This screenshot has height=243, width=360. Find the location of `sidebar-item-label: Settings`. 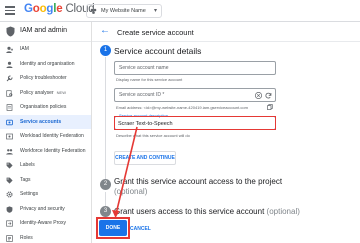

sidebar-item-label: Settings is located at coordinates (29, 194).